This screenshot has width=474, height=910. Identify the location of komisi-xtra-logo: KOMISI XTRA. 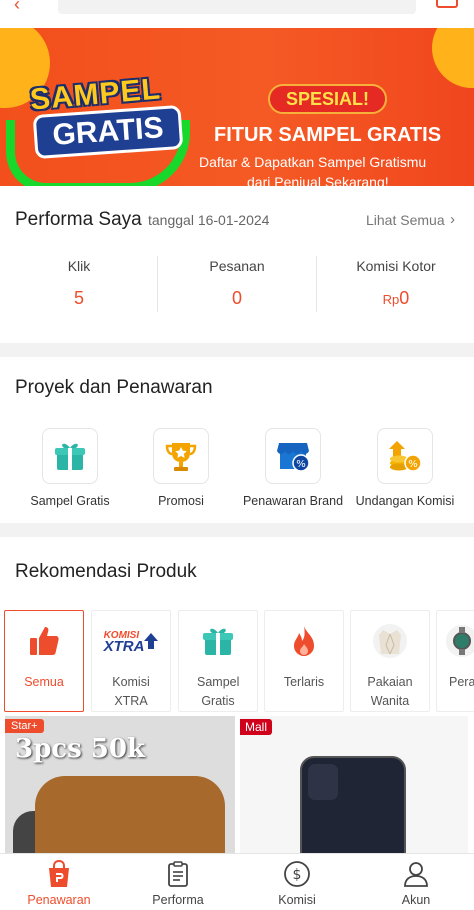
(131, 641).